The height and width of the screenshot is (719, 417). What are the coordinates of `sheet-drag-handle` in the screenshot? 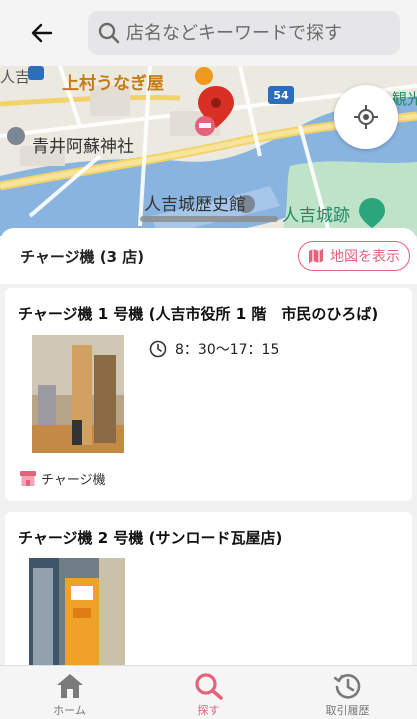 It's located at (209, 219).